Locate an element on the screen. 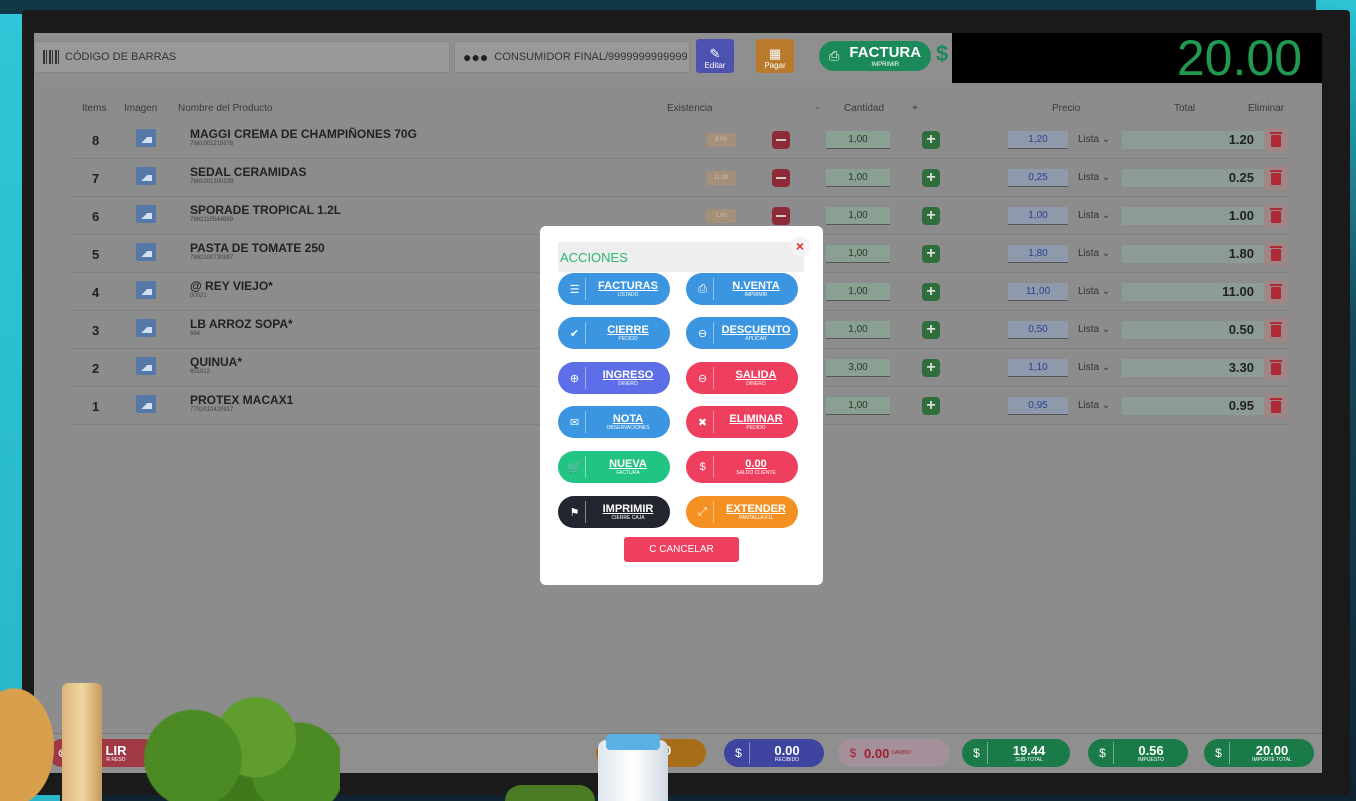  row-total: 0.50 is located at coordinates (1241, 329).